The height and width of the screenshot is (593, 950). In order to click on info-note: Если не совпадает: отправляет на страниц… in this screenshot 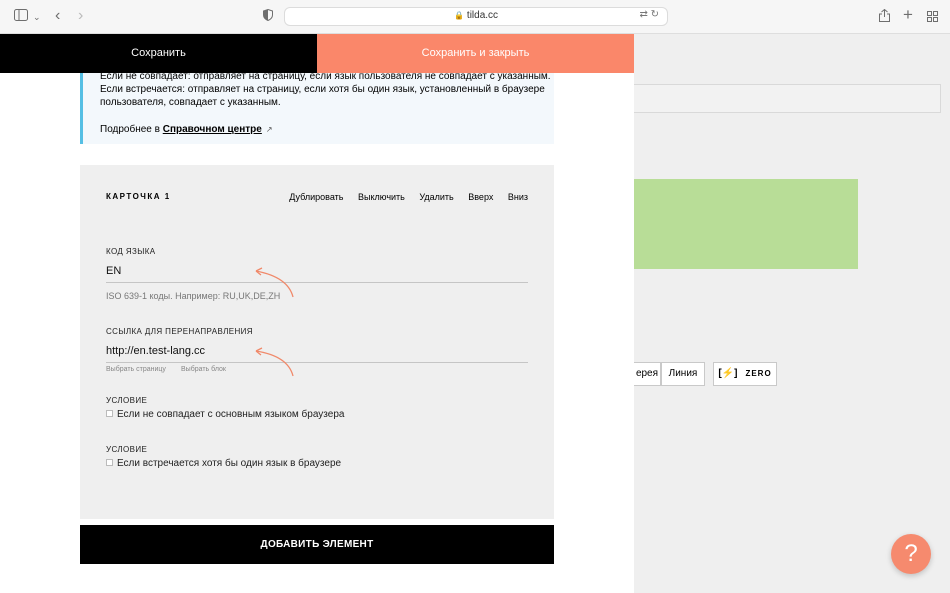, I will do `click(317, 107)`.